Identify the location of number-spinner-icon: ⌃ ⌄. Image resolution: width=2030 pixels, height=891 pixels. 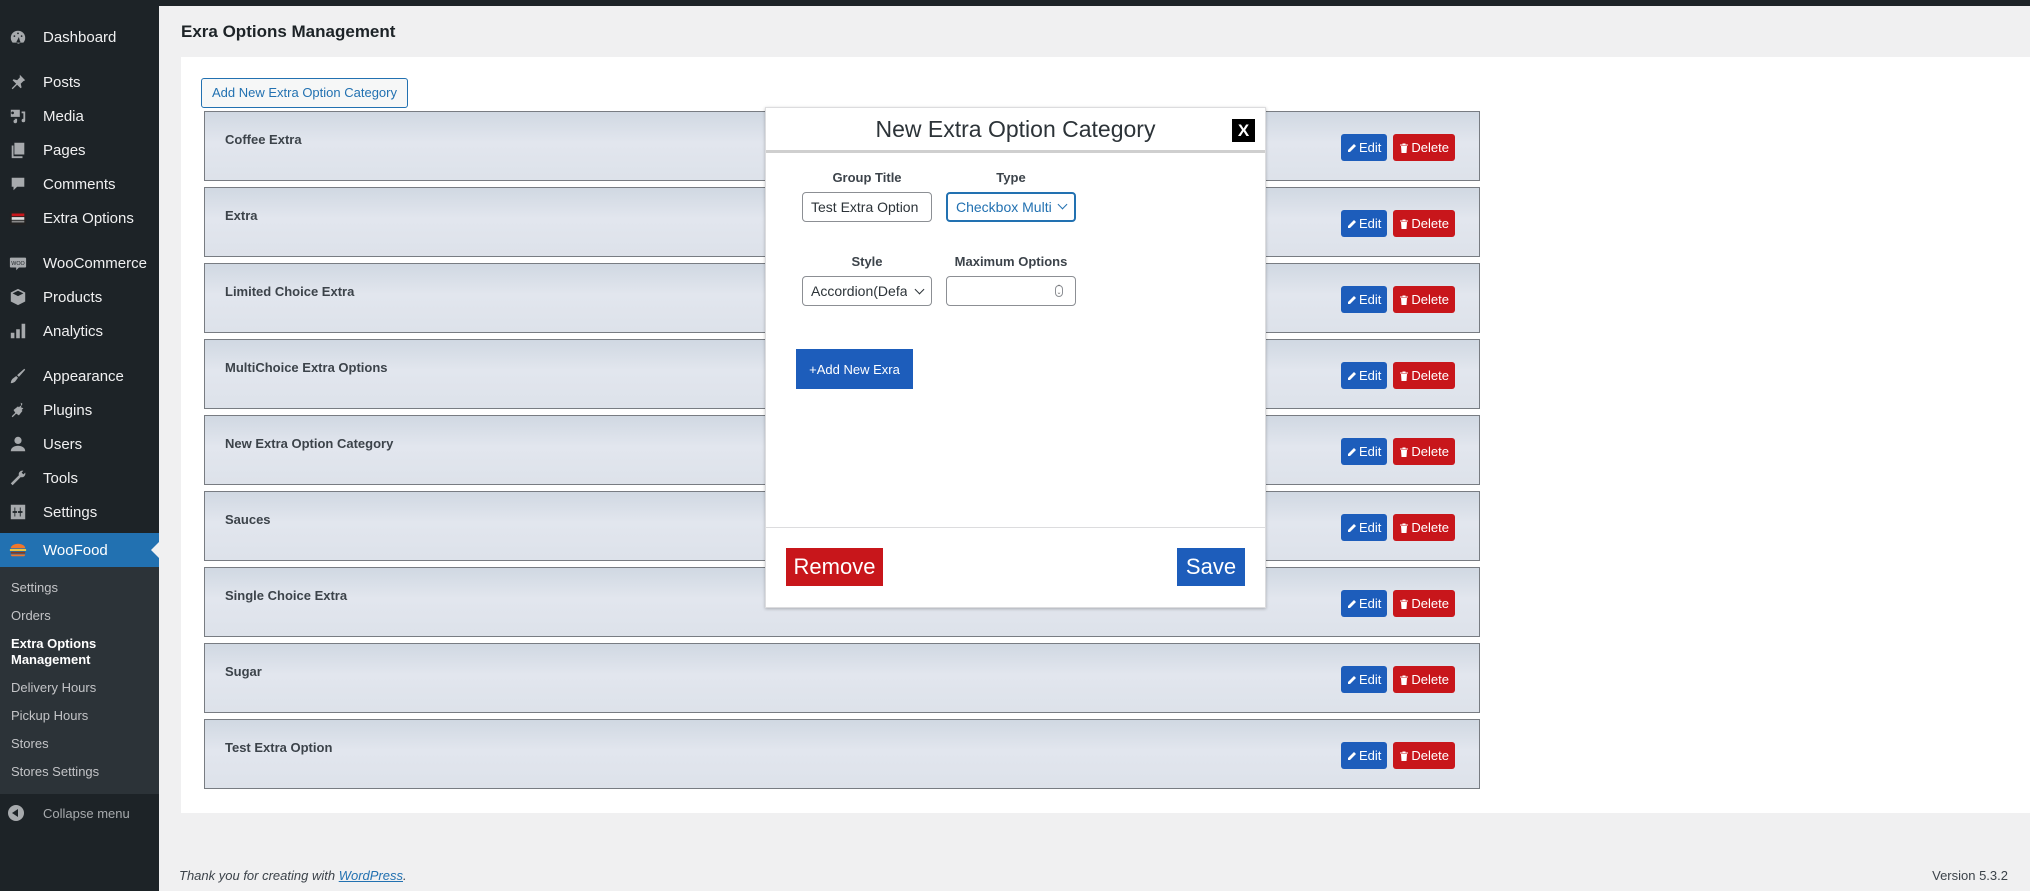
(1059, 291).